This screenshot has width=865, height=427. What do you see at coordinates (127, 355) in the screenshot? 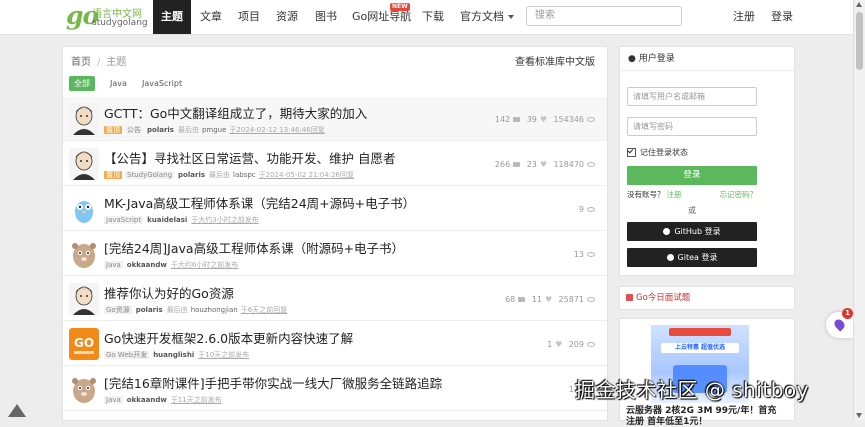
I see `topic-node: Go Web开发` at bounding box center [127, 355].